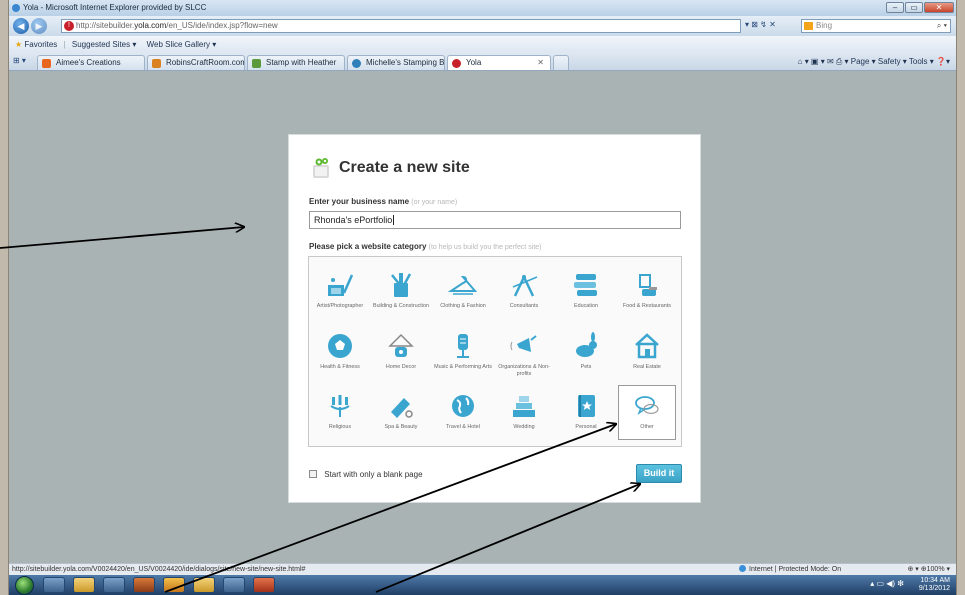  I want to click on speech-bubbles-icon, so click(647, 405).